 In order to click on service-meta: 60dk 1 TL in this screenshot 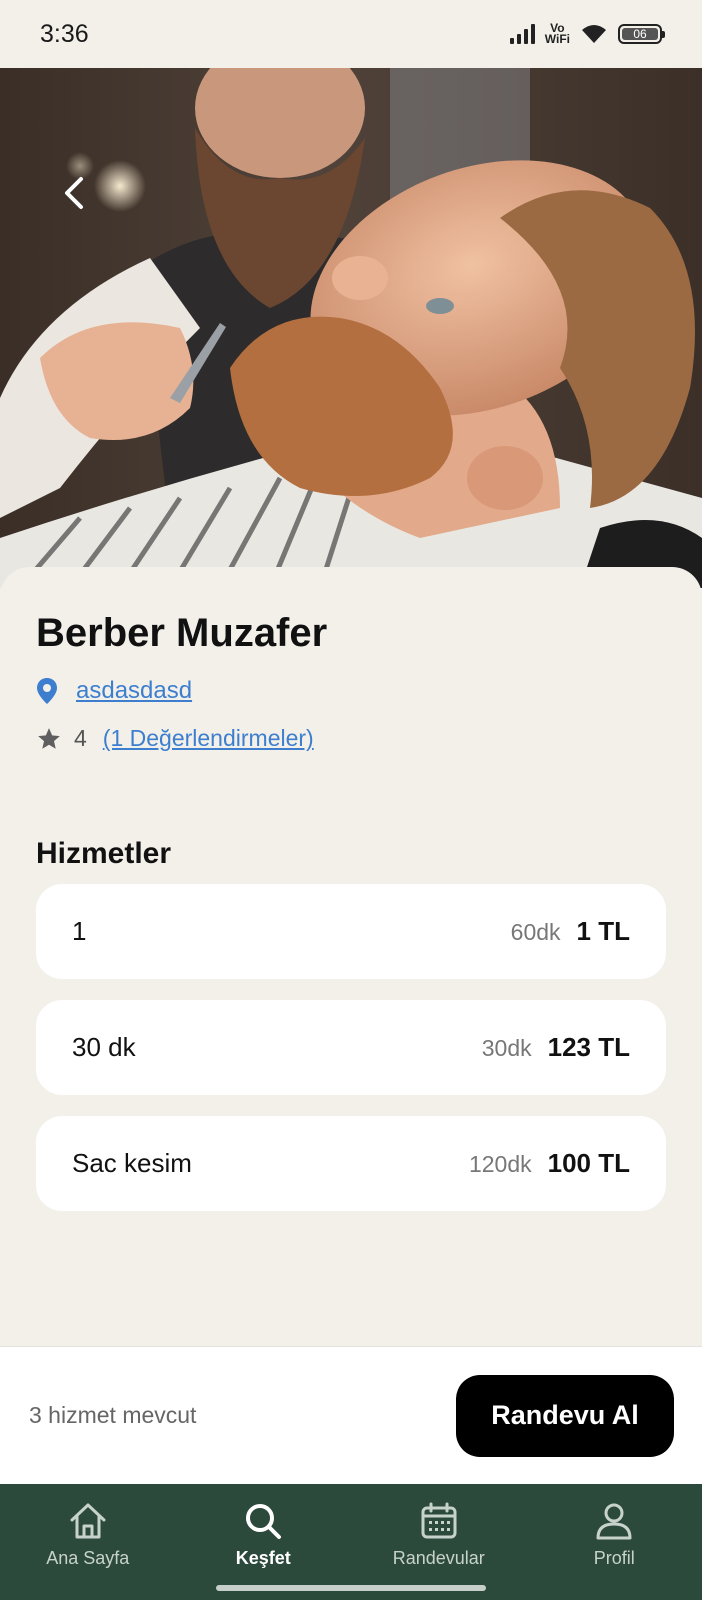, I will do `click(570, 931)`.